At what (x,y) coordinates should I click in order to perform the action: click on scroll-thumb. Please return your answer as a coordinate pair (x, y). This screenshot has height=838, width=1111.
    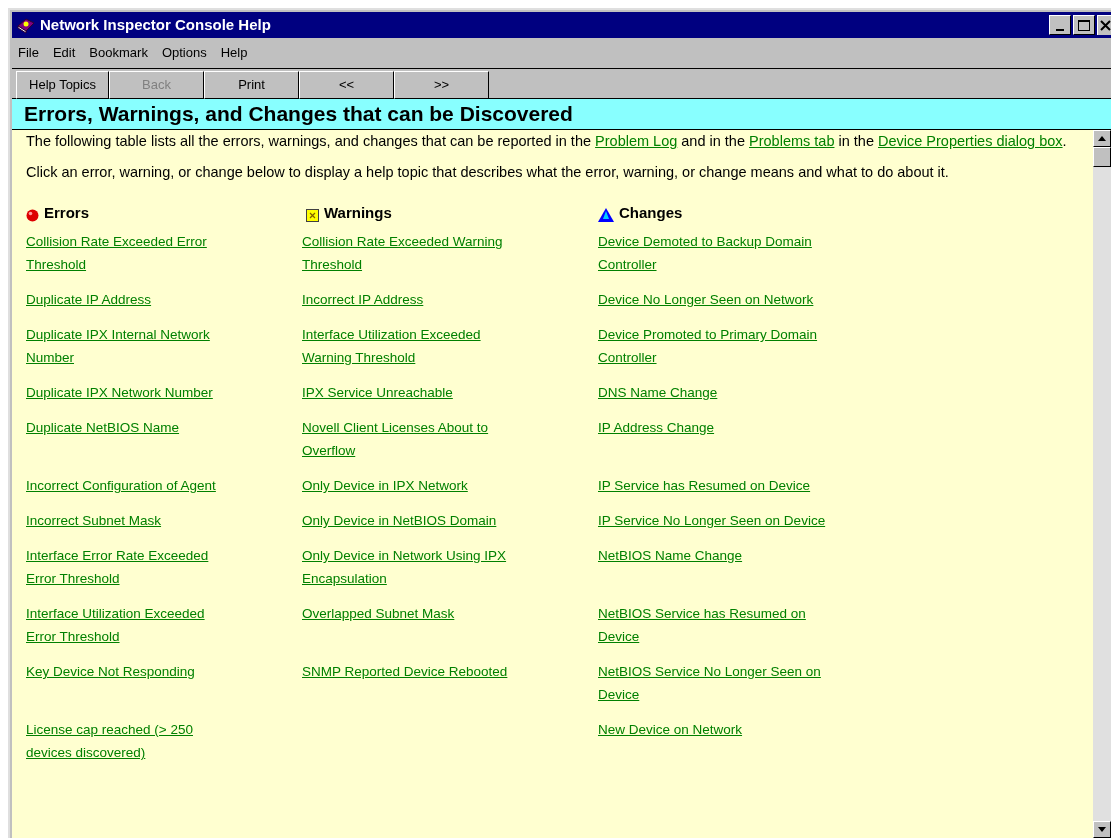
    Looking at the image, I should click on (1102, 157).